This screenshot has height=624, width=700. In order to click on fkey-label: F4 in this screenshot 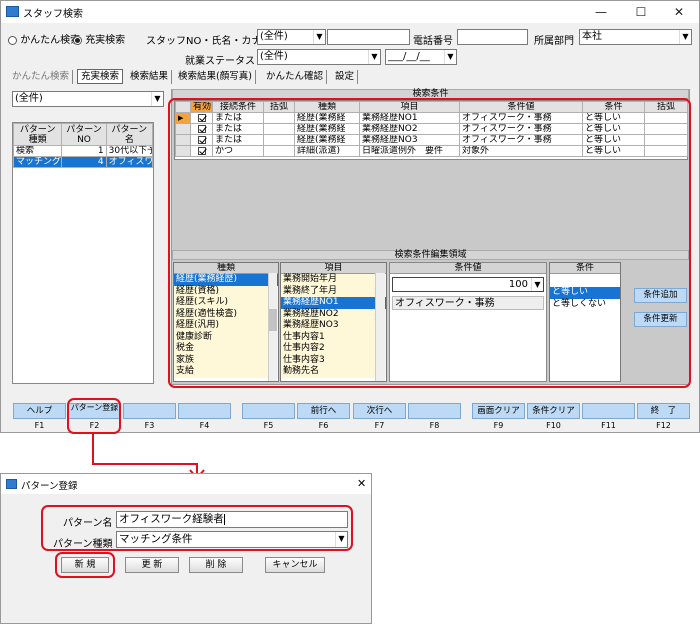, I will do `click(204, 425)`.